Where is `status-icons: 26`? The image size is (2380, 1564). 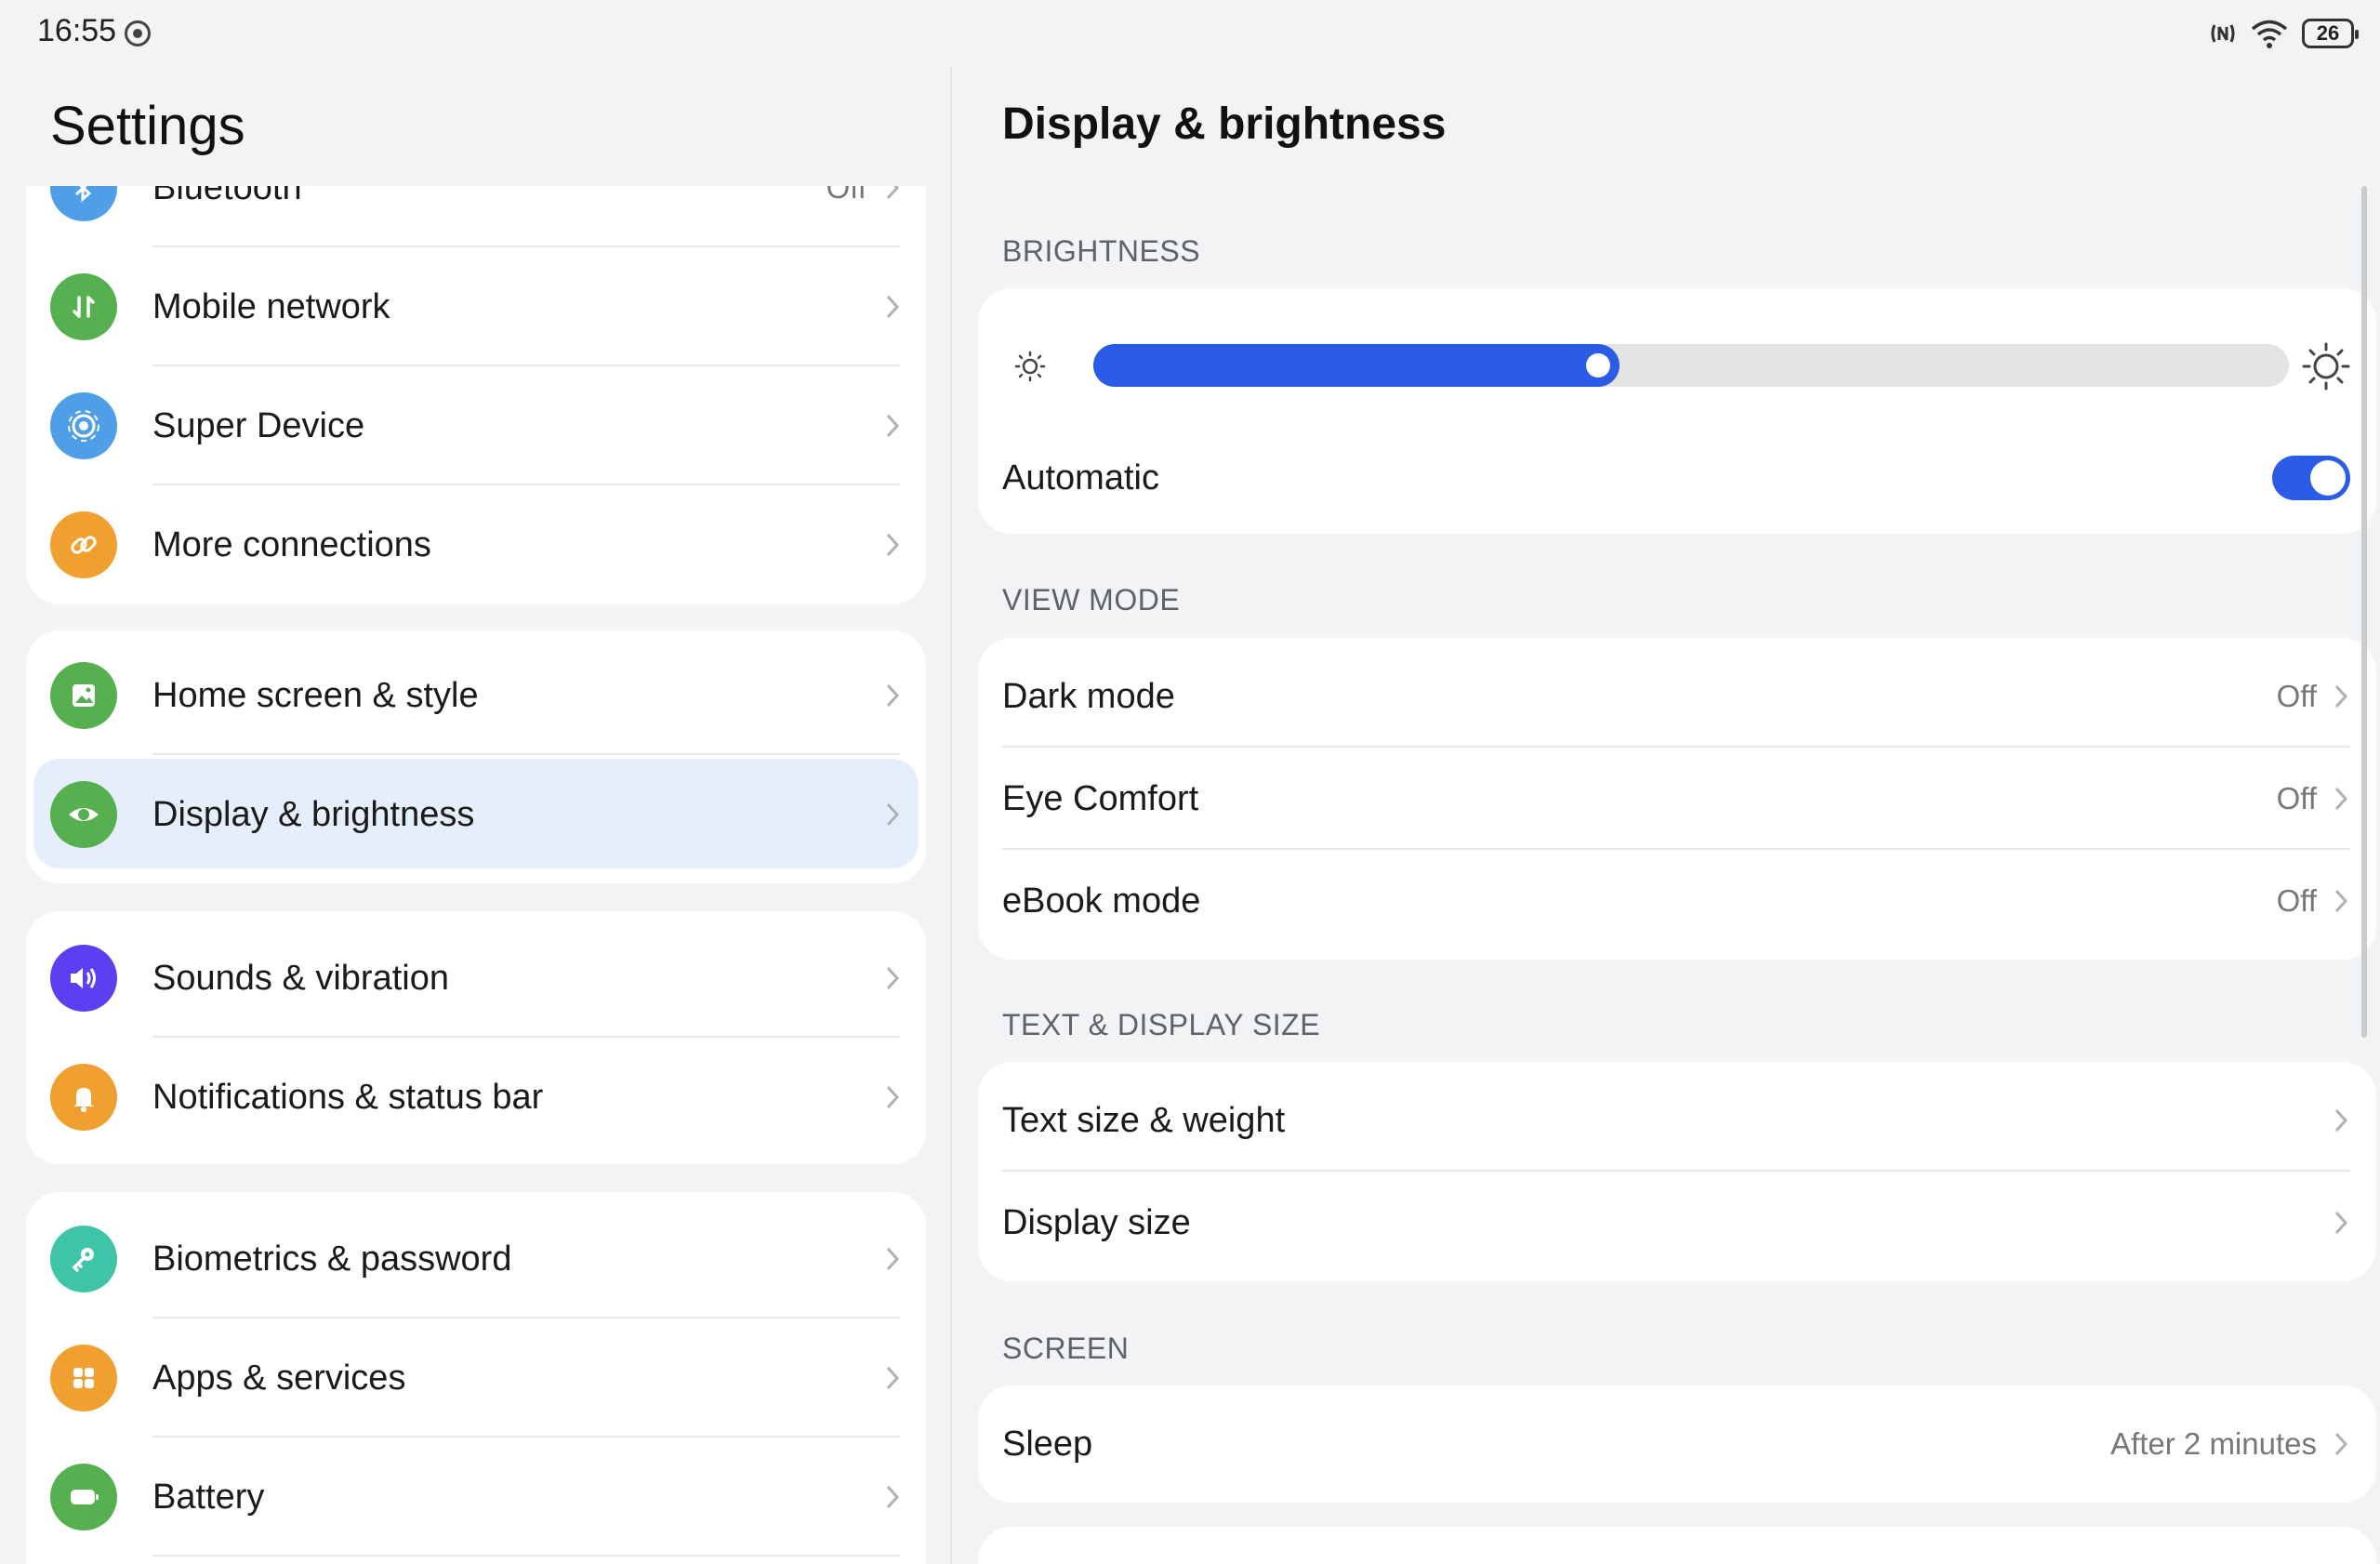
status-icons: 26 is located at coordinates (2284, 33).